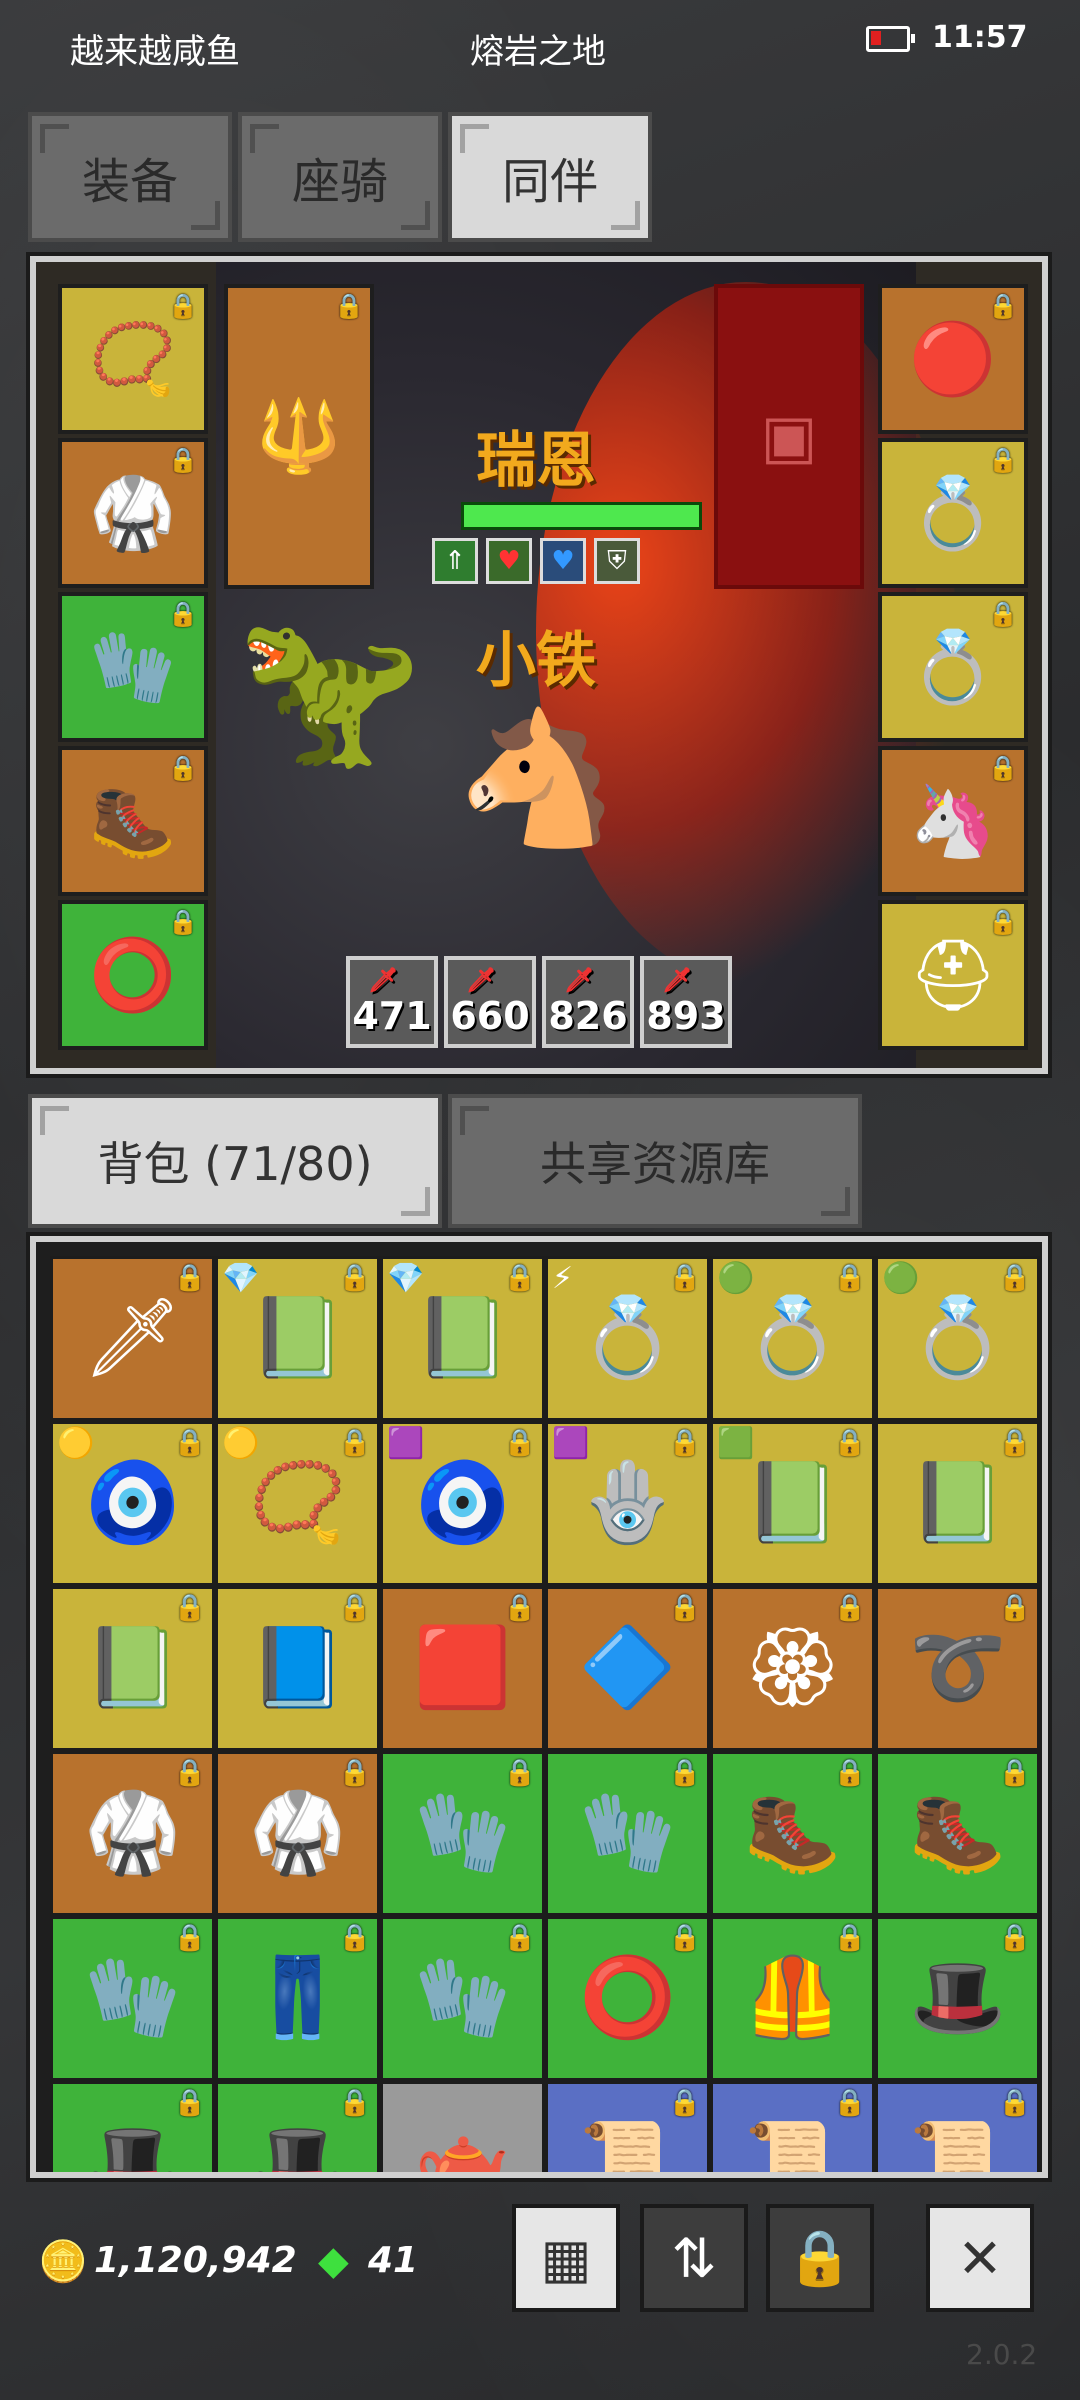 This screenshot has width=1080, height=2400. I want to click on inventory-slot: ➰ 🔒, so click(957, 1668).